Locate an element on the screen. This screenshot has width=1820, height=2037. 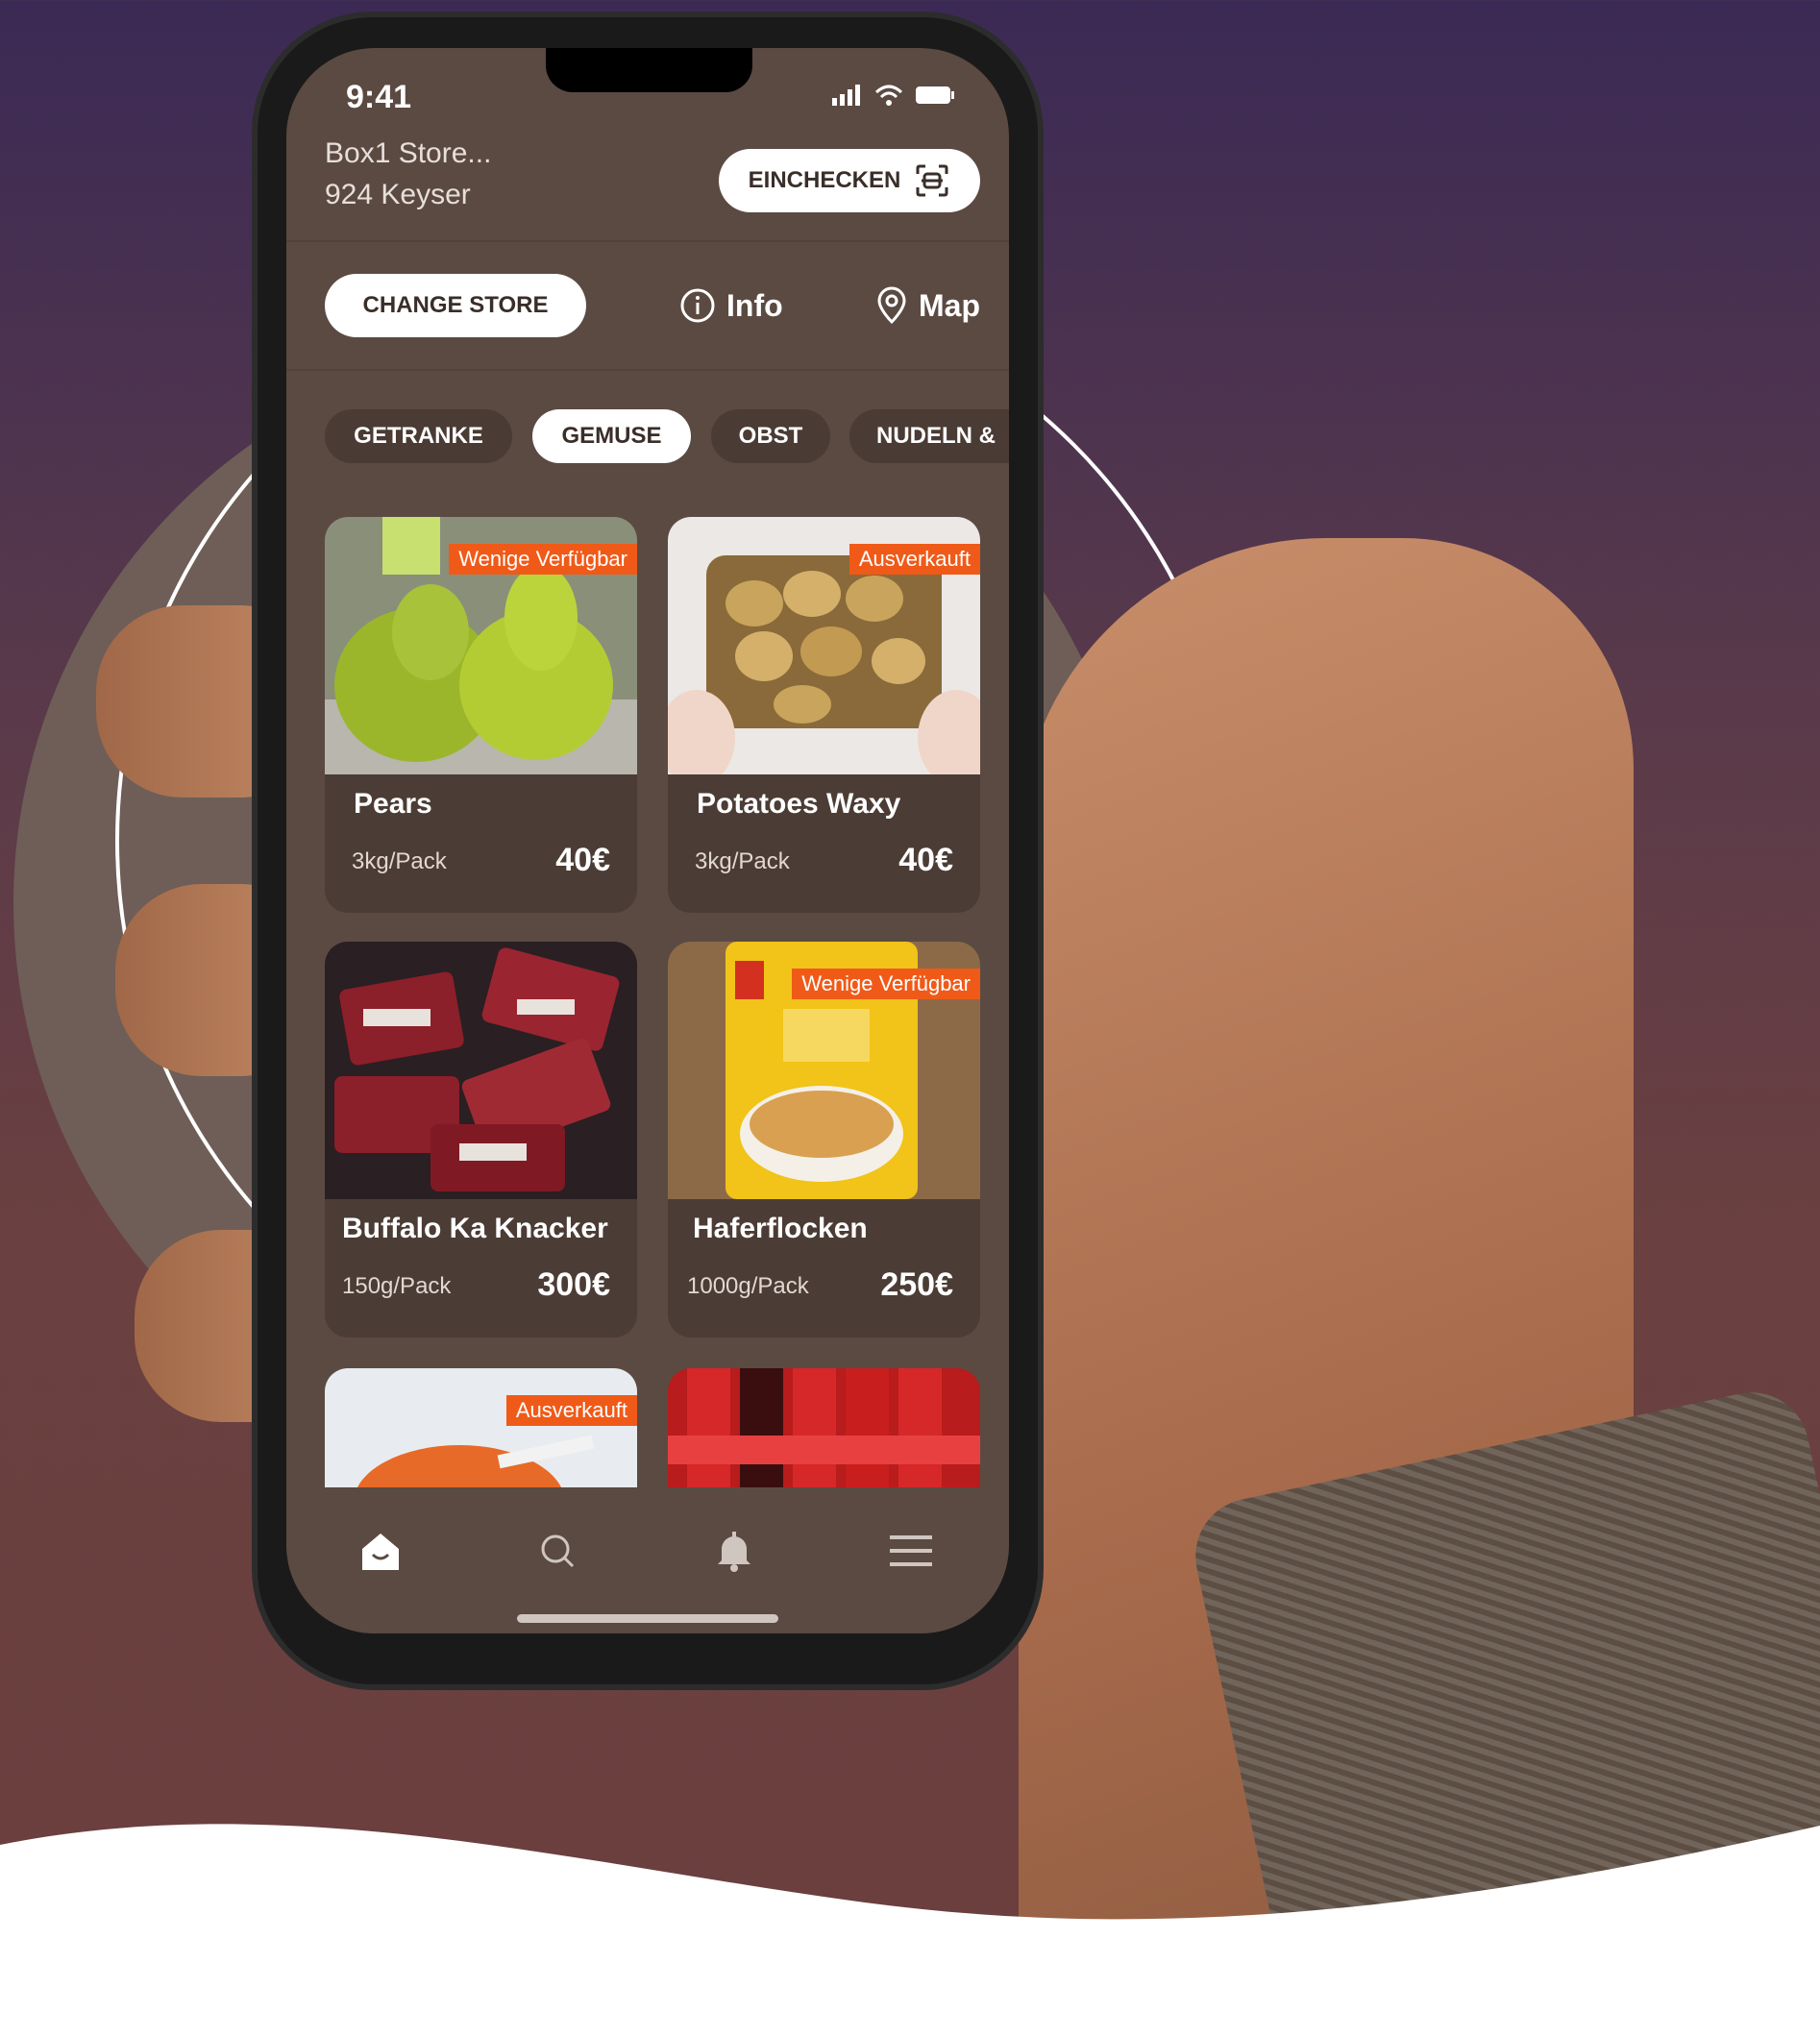
product-image-cola is located at coordinates (824, 1431).